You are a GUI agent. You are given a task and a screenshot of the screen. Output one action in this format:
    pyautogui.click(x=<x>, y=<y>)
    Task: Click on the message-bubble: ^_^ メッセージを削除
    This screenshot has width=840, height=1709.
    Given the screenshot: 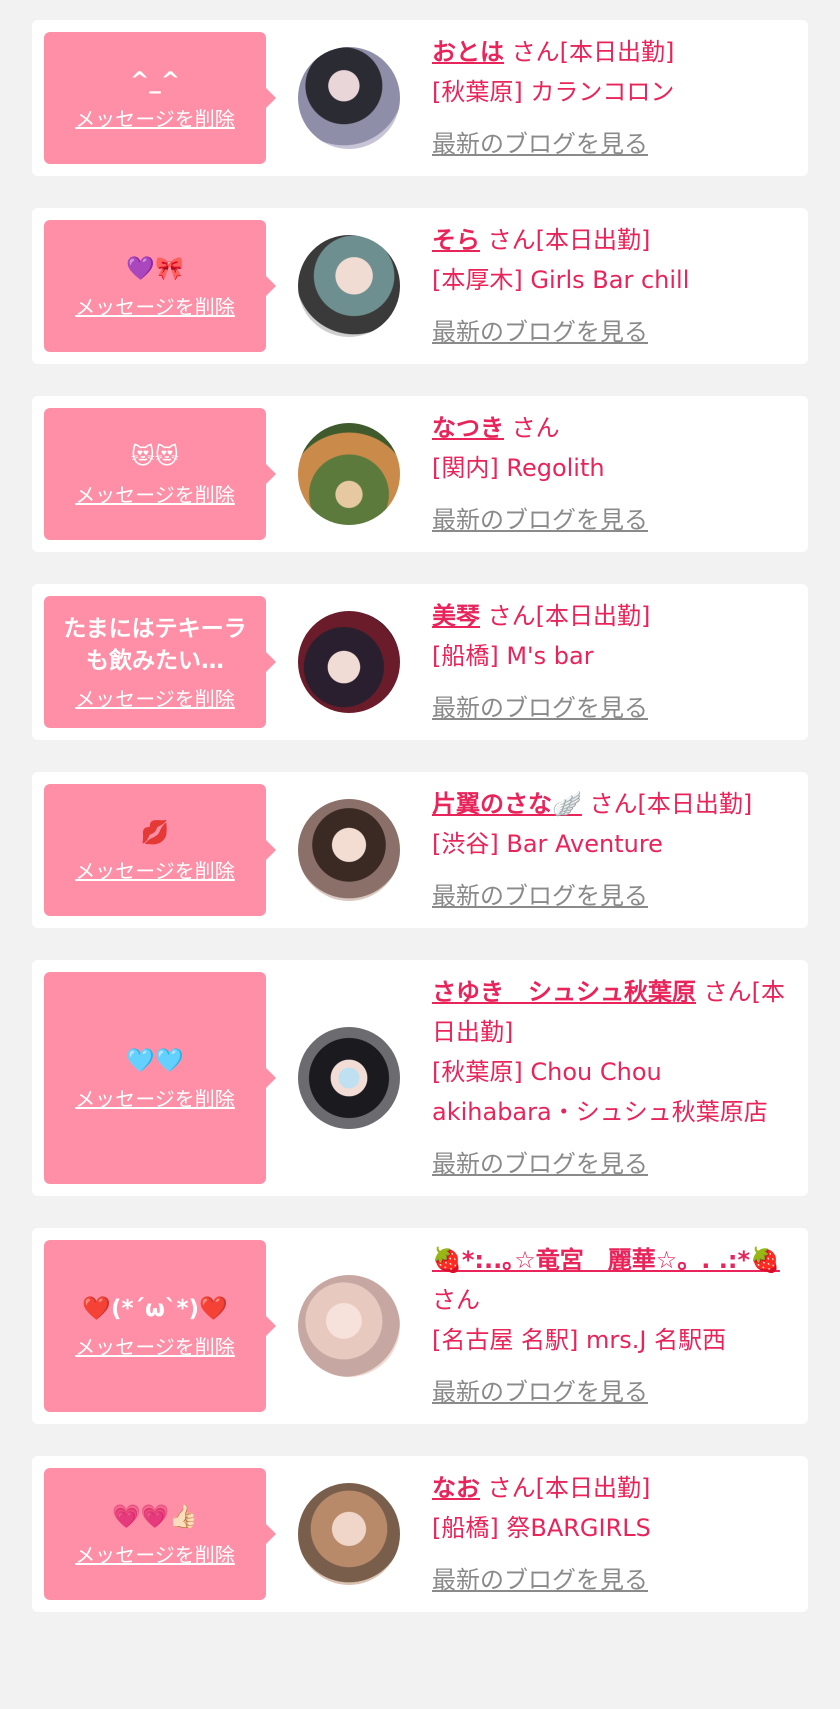 What is the action you would take?
    pyautogui.click(x=160, y=98)
    